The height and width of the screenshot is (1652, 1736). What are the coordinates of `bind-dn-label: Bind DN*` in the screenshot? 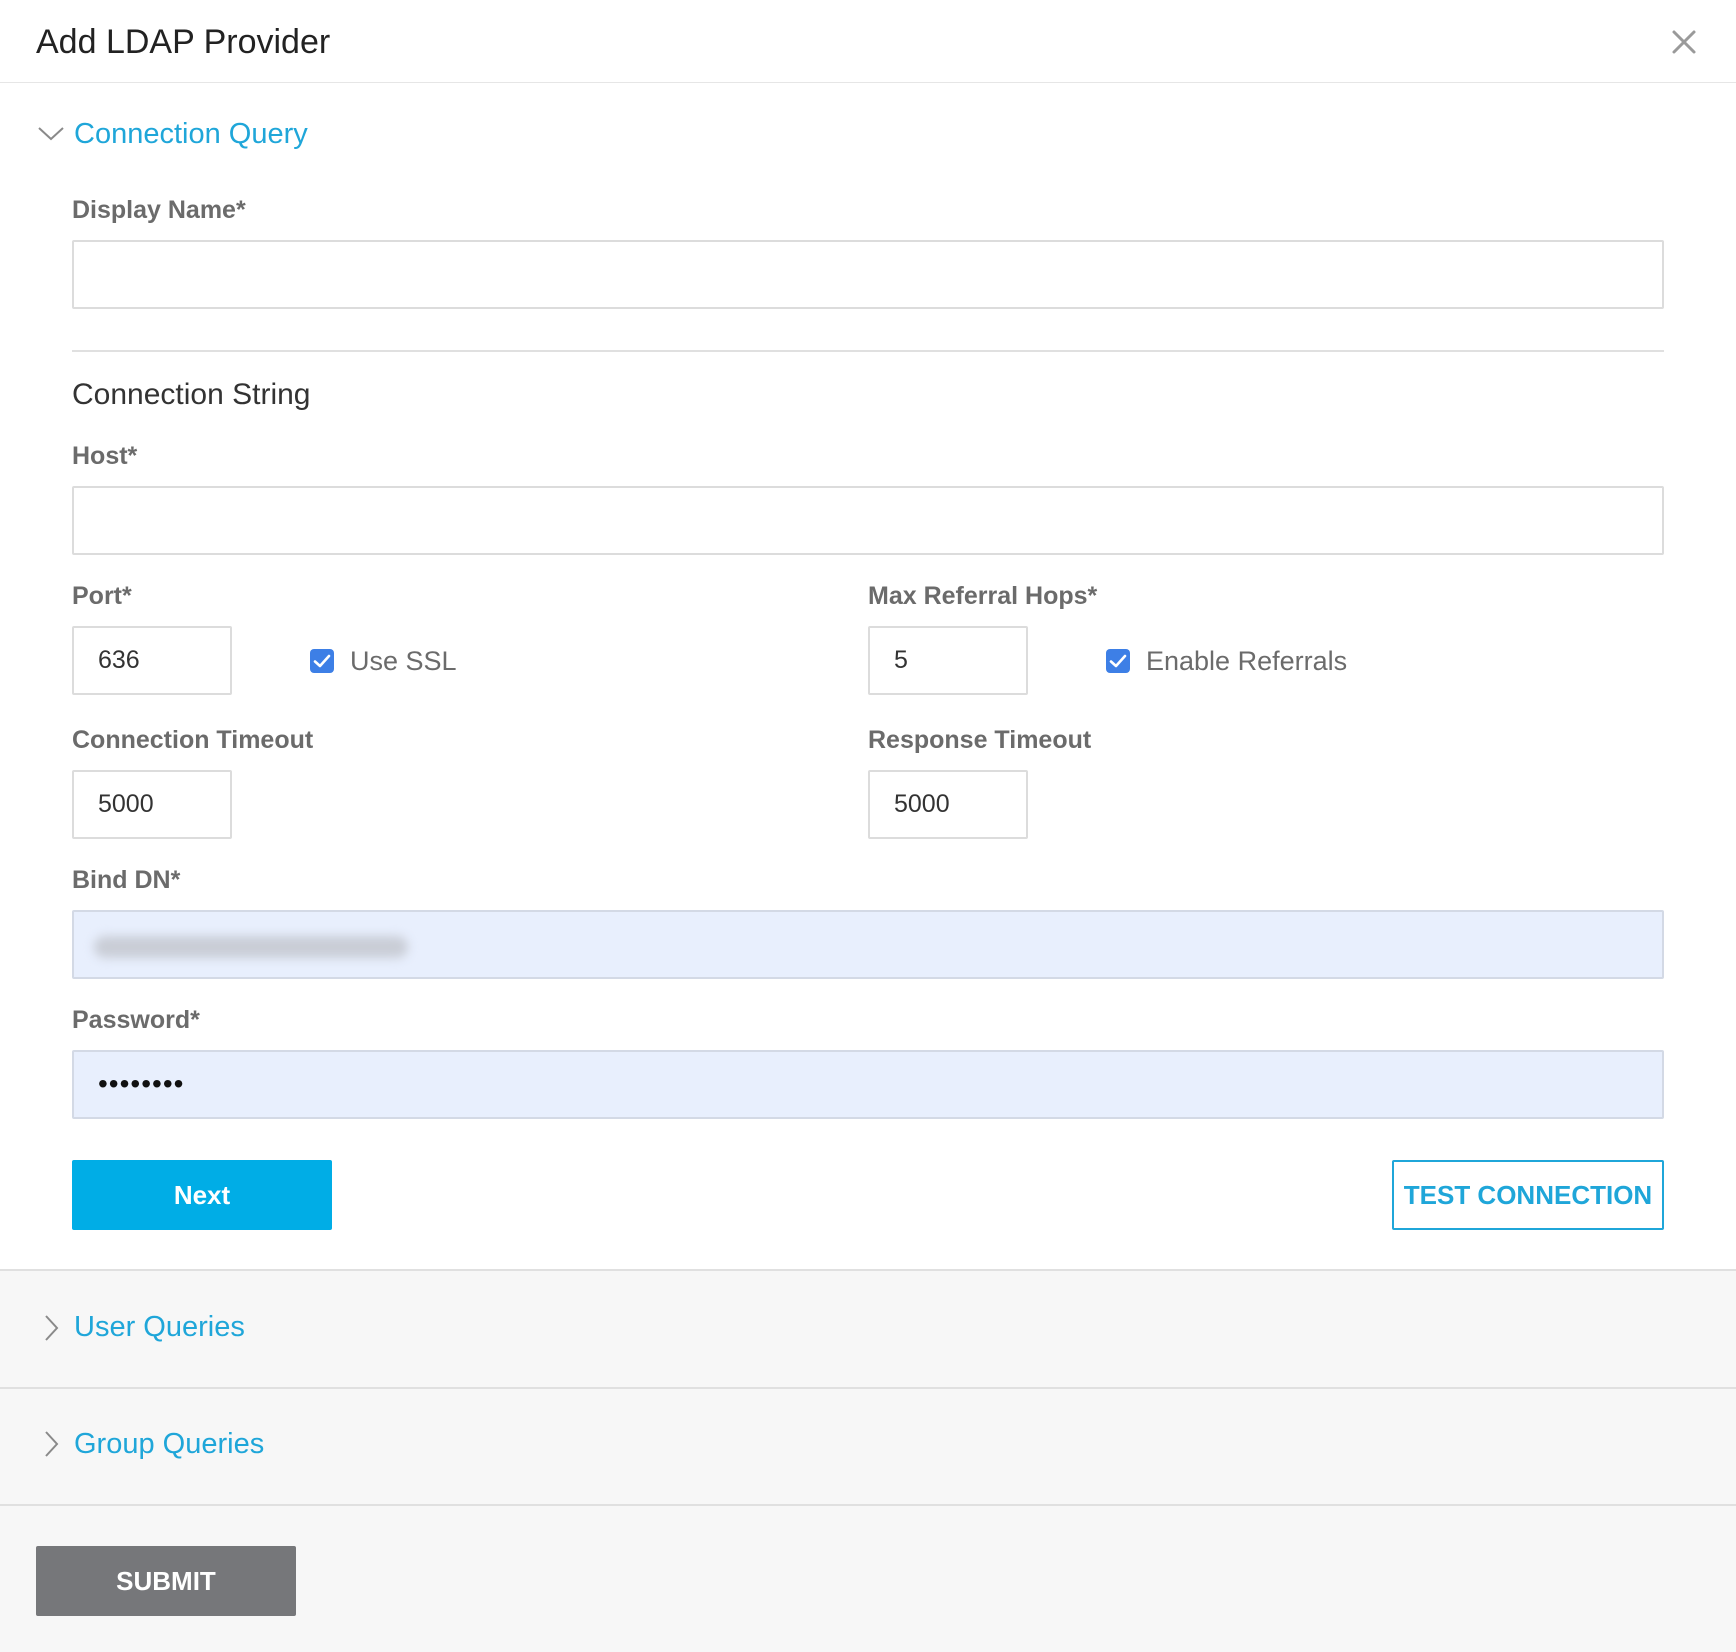 It's located at (126, 880).